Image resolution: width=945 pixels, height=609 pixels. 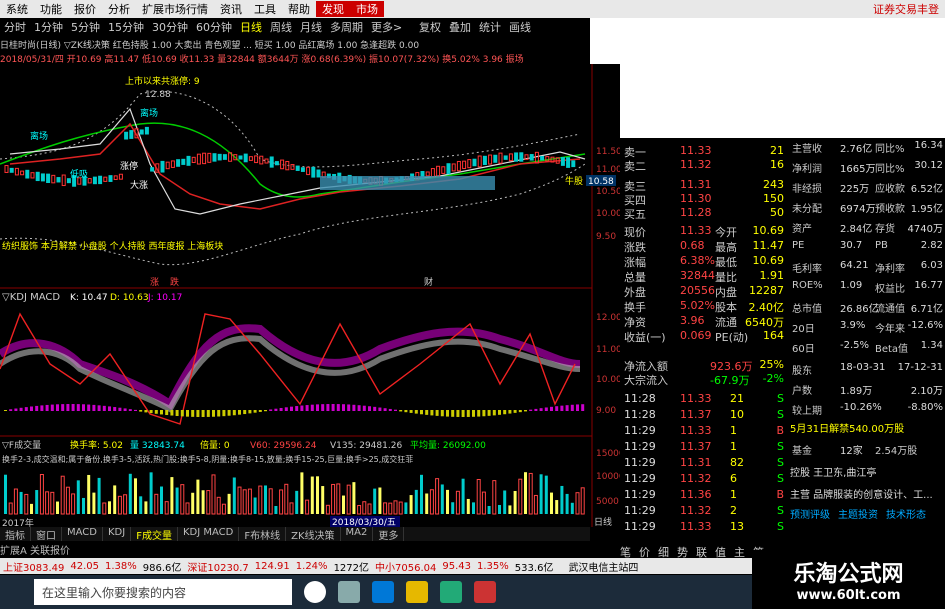 I want to click on menu-function: 功能, so click(x=51, y=9).